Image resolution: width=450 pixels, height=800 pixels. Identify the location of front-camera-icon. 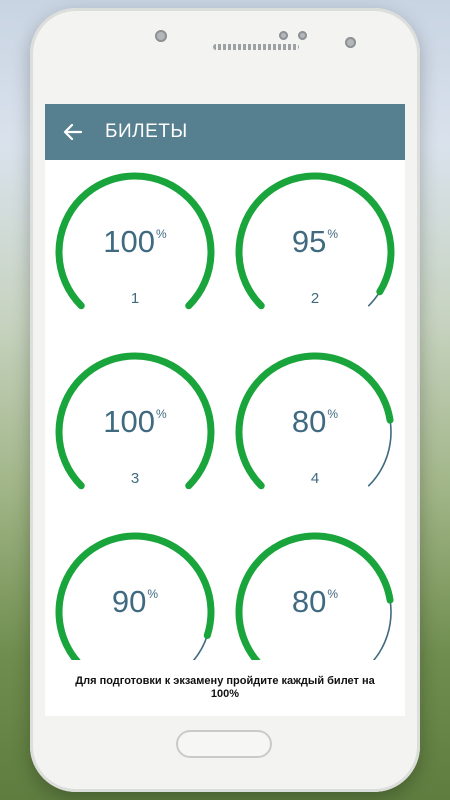
(161, 36).